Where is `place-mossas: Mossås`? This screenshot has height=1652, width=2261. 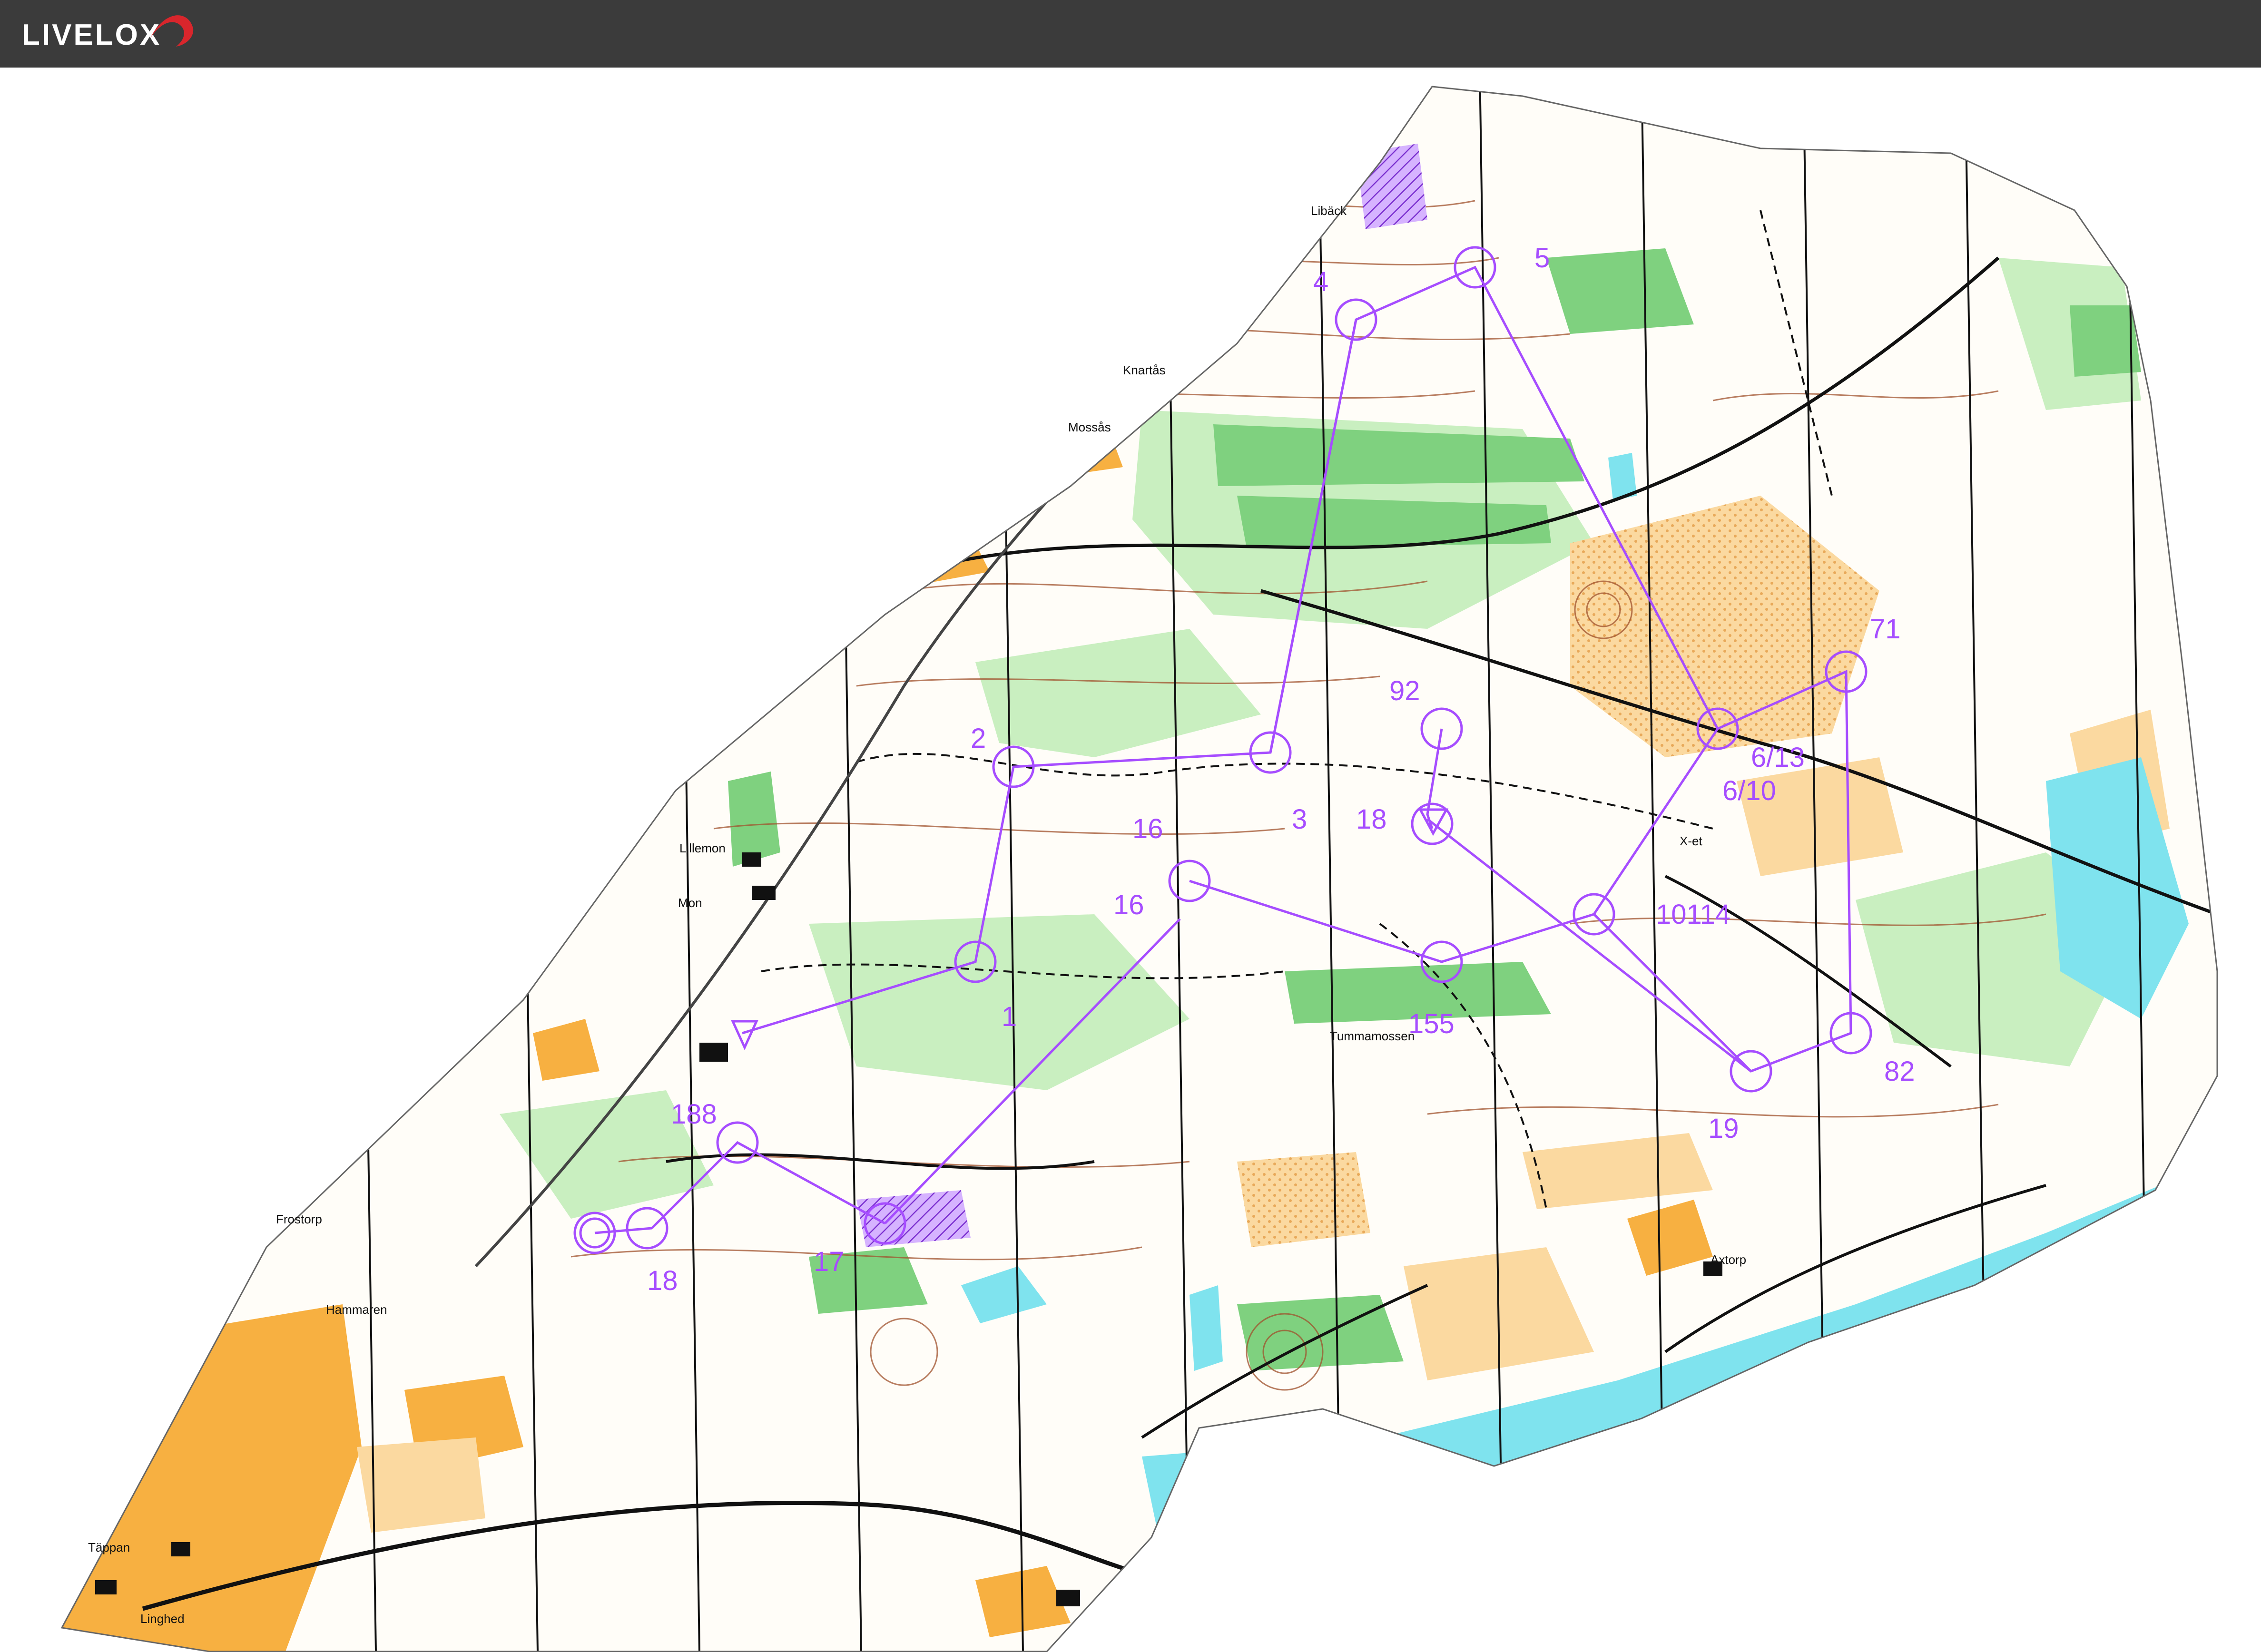 place-mossas: Mossås is located at coordinates (1089, 427).